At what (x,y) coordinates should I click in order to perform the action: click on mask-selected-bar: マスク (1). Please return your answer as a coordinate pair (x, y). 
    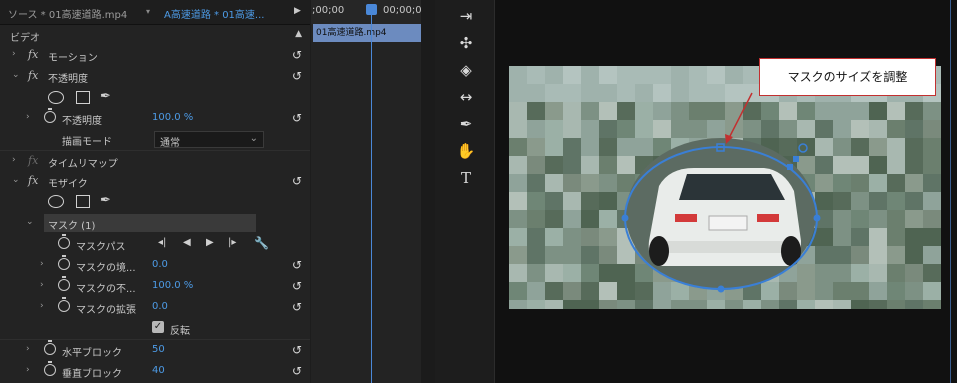
    Looking at the image, I should click on (150, 223).